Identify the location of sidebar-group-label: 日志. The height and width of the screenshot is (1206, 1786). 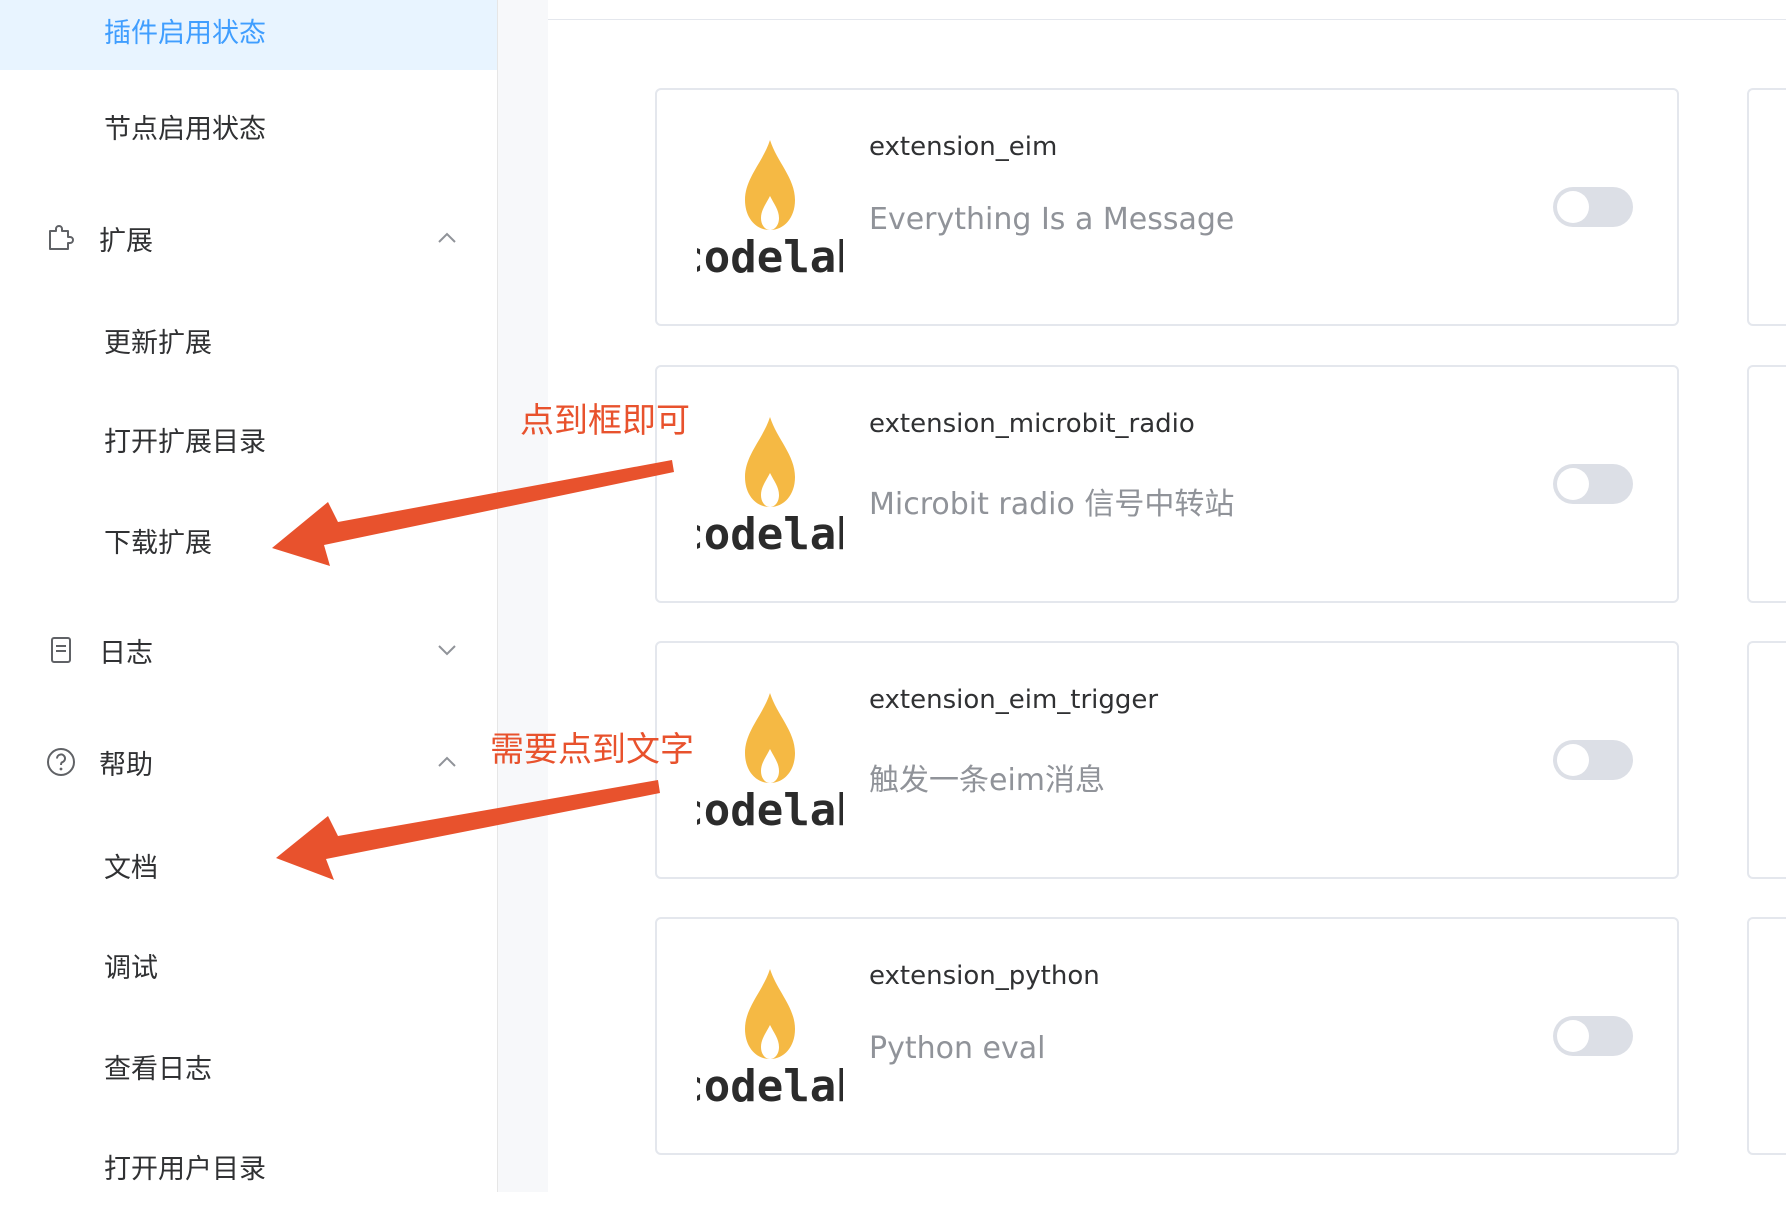
(126, 653).